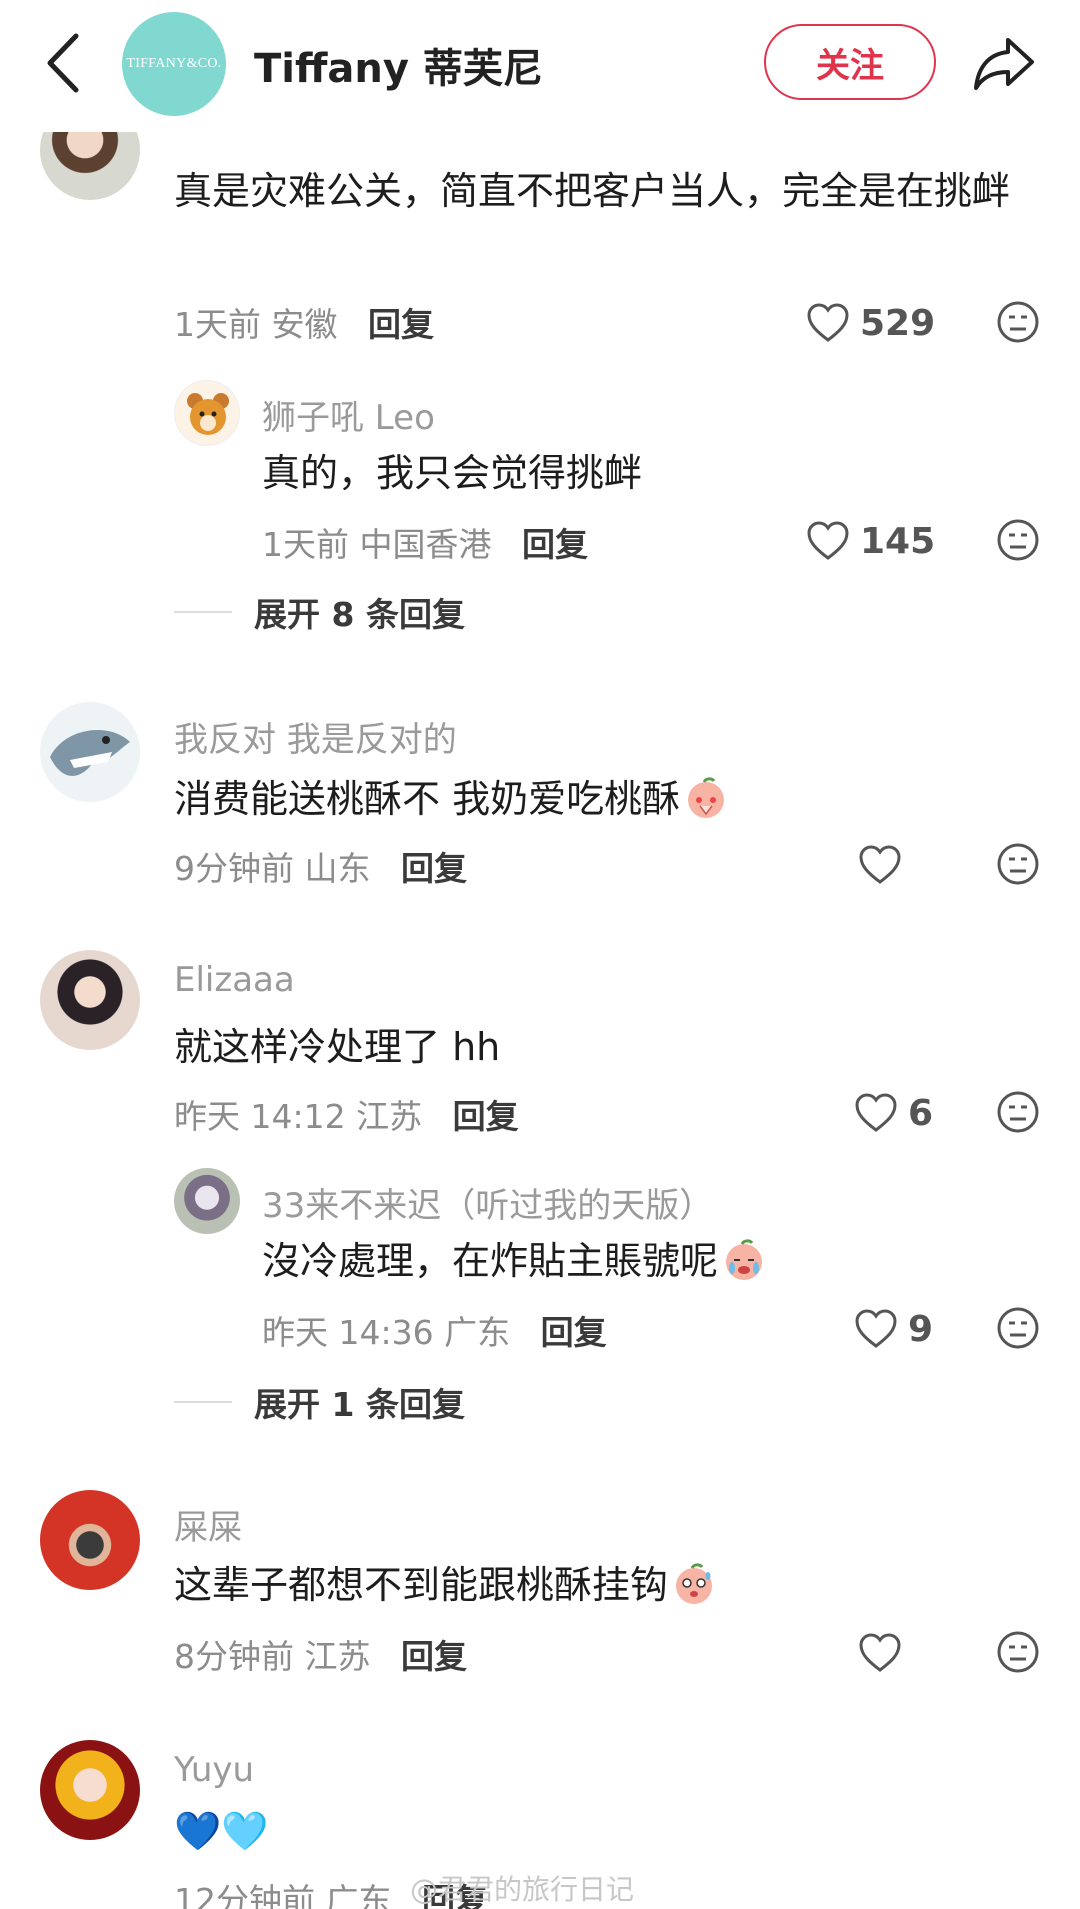 The width and height of the screenshot is (1080, 1909). Describe the element at coordinates (694, 1583) in the screenshot. I see `peach-shocked-emoji-icon` at that location.